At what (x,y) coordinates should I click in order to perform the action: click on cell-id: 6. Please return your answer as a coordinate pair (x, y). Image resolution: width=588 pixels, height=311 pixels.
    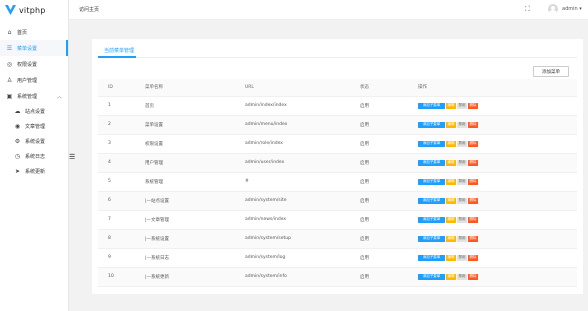
    Looking at the image, I should click on (121, 201).